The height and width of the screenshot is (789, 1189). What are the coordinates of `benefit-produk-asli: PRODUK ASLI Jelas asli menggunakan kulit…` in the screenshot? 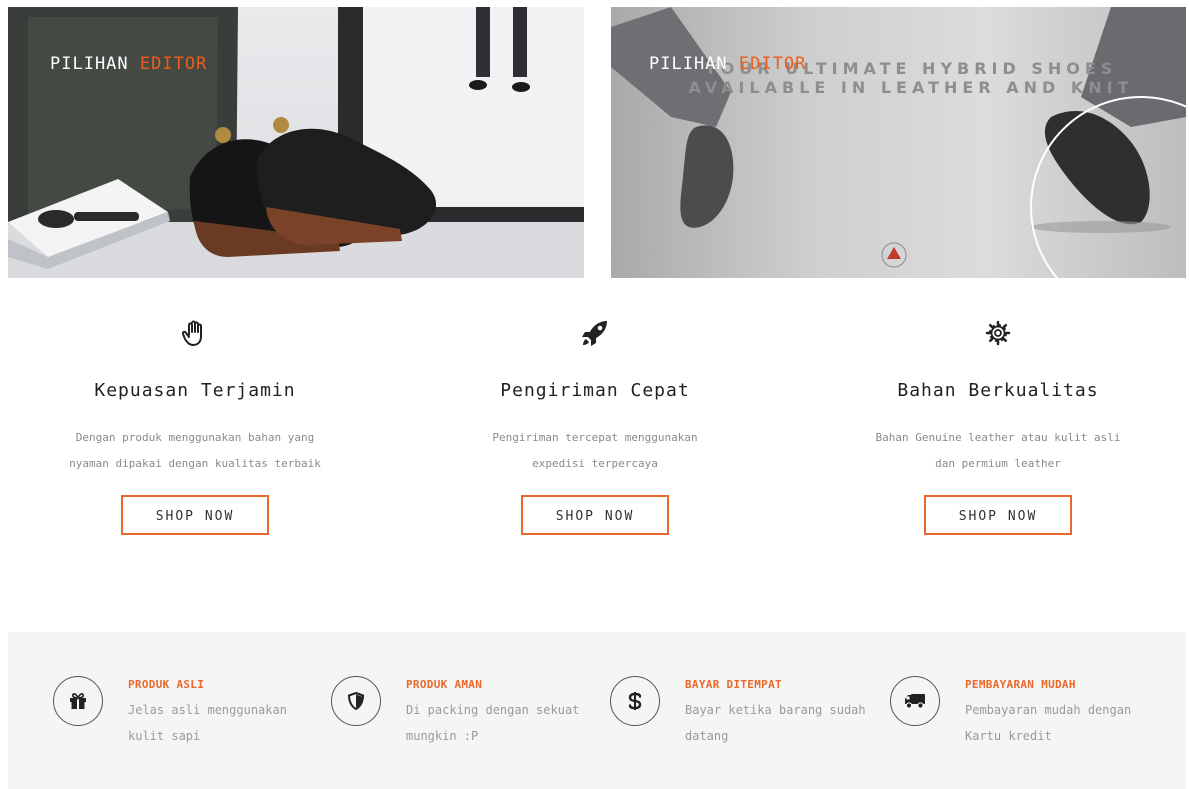 It's located at (188, 711).